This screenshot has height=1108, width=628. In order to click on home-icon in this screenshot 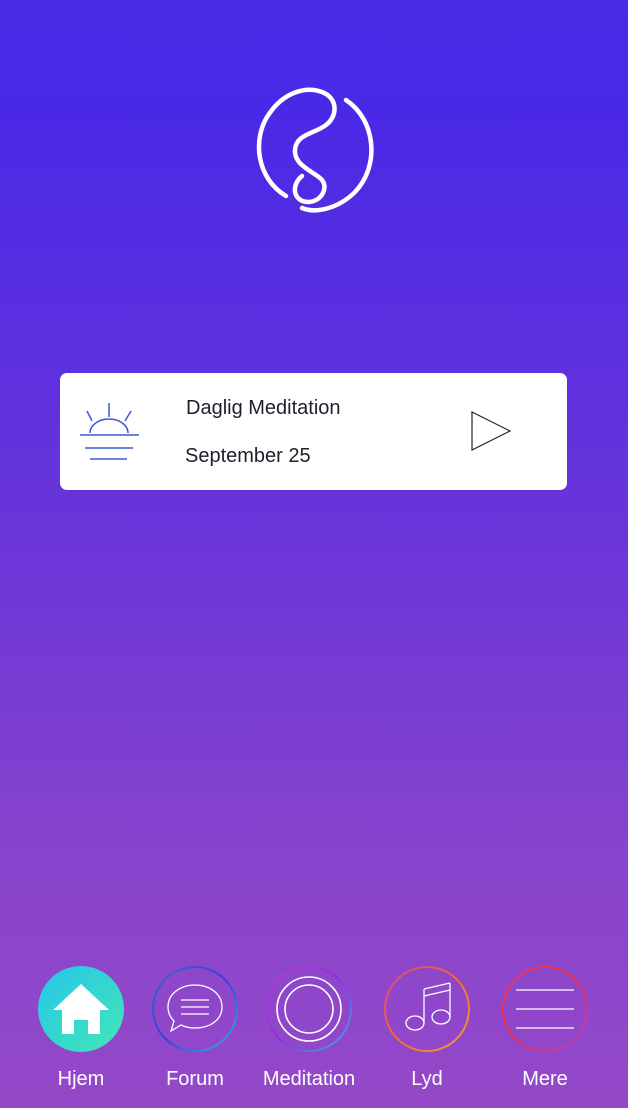, I will do `click(81, 1009)`.